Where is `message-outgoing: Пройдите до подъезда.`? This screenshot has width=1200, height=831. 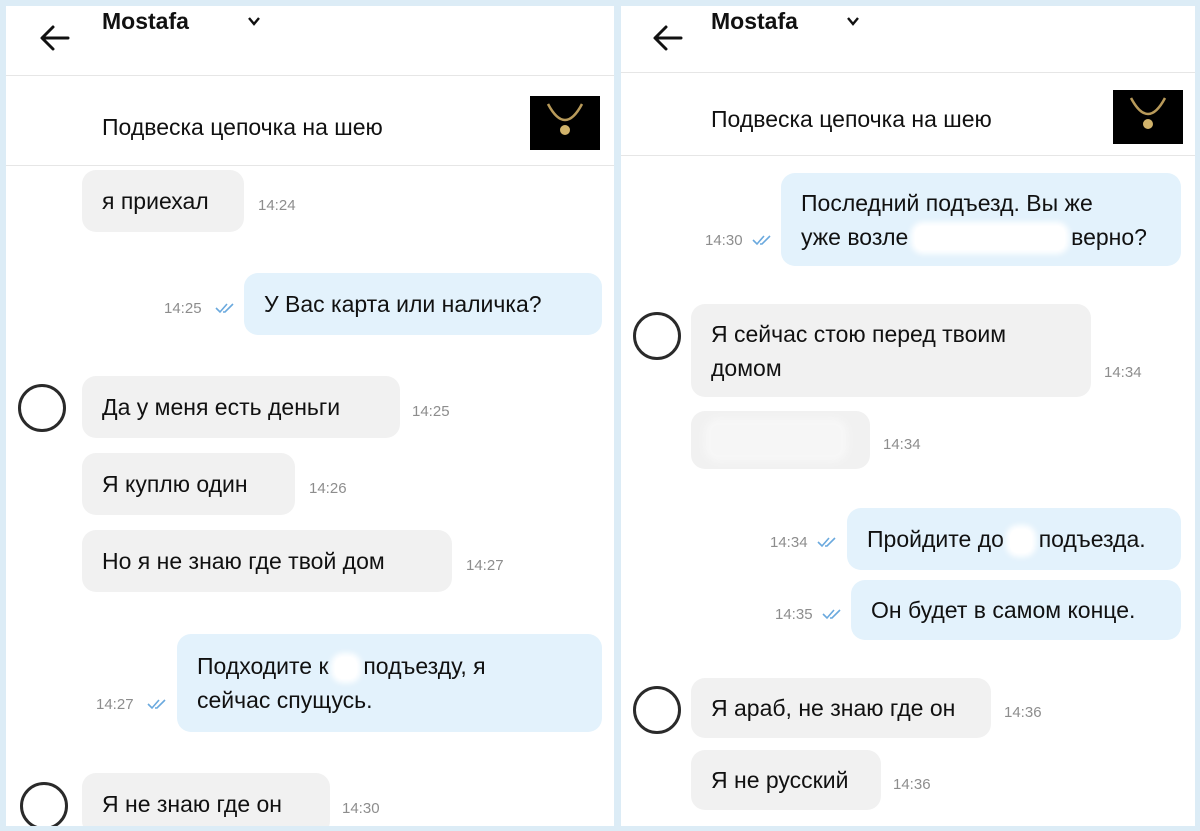
message-outgoing: Пройдите до подъезда. is located at coordinates (1014, 539).